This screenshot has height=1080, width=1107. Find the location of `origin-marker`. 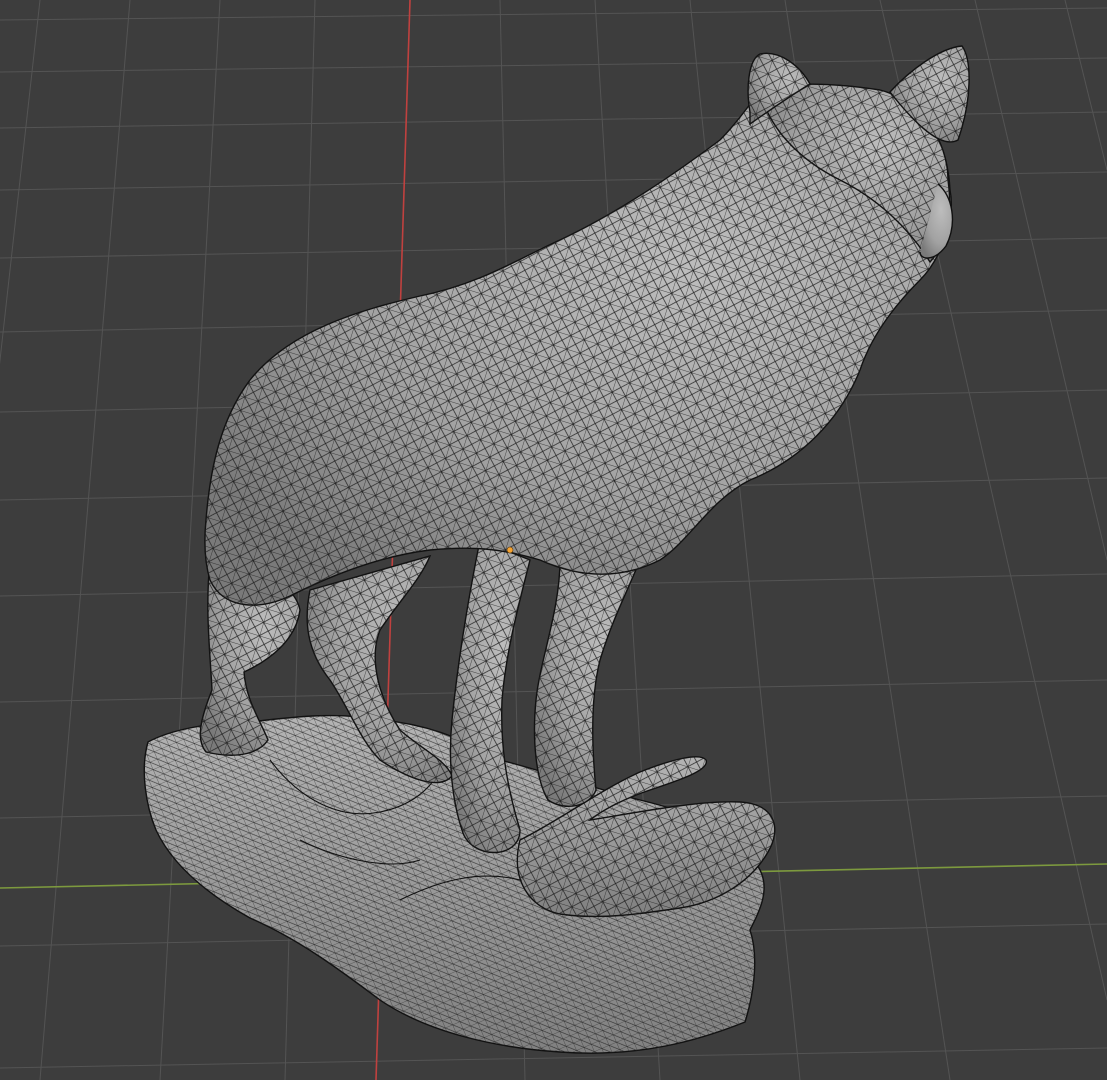

origin-marker is located at coordinates (510, 550).